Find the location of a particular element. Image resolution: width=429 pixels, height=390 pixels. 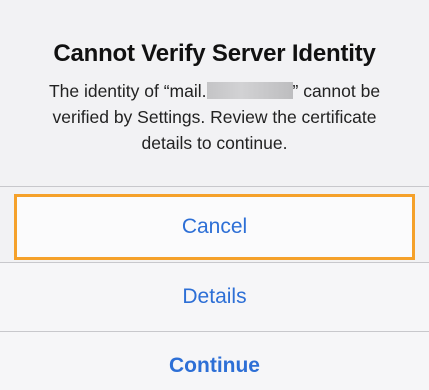

alert-message-prefix: The identity of “mail. is located at coordinates (127, 91).